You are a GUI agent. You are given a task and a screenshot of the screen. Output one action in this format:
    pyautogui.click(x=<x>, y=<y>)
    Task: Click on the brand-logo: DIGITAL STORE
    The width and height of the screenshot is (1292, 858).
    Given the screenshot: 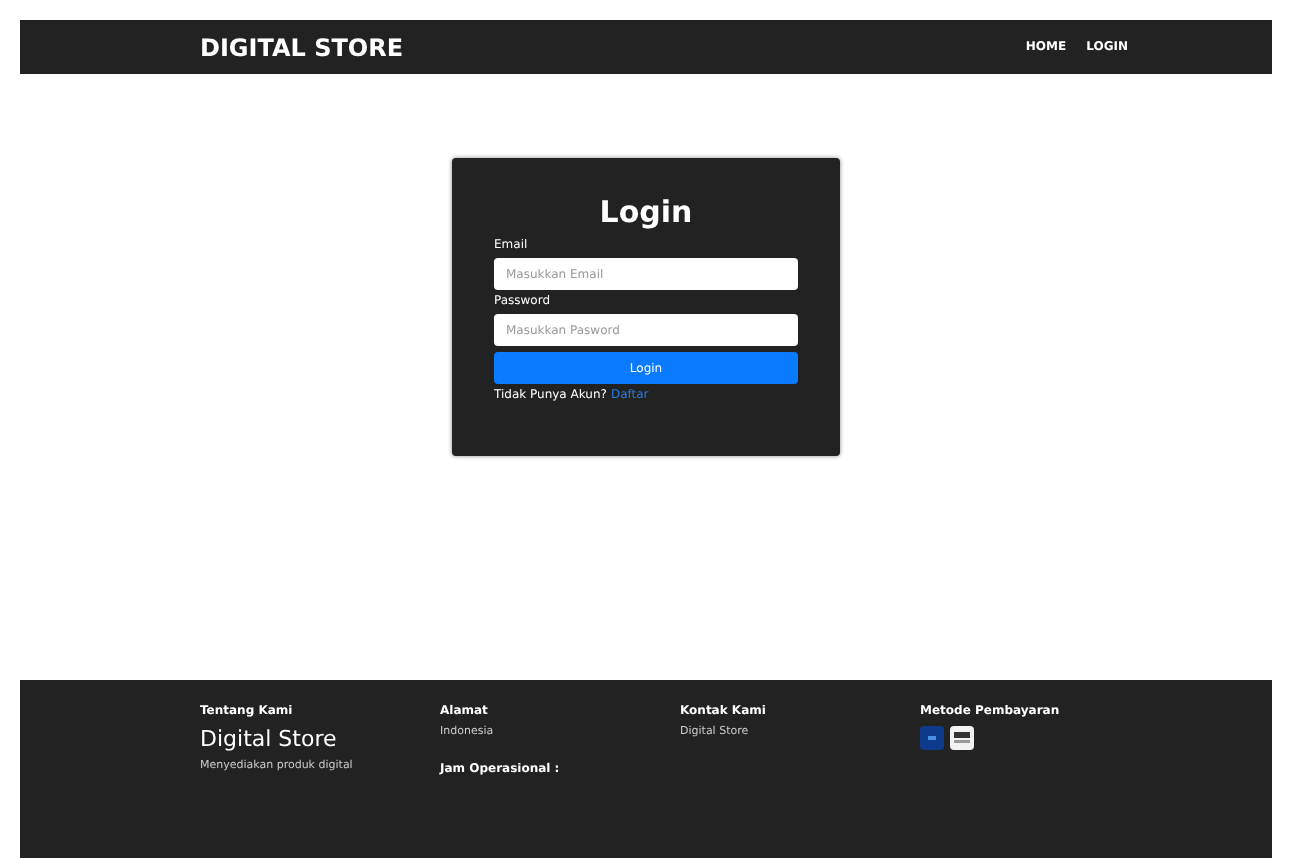 What is the action you would take?
    pyautogui.click(x=302, y=47)
    